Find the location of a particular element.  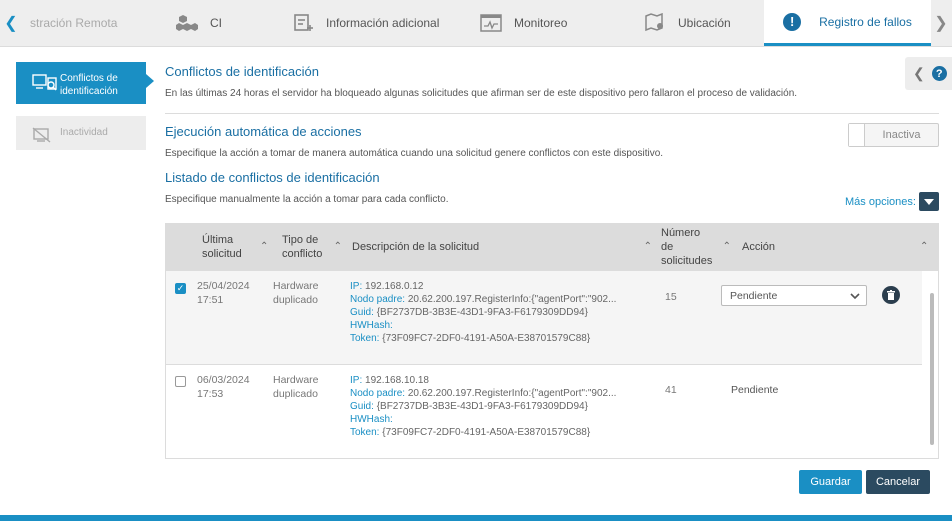

header-description: Descripción de la solicitud ⌃ is located at coordinates (502, 247).